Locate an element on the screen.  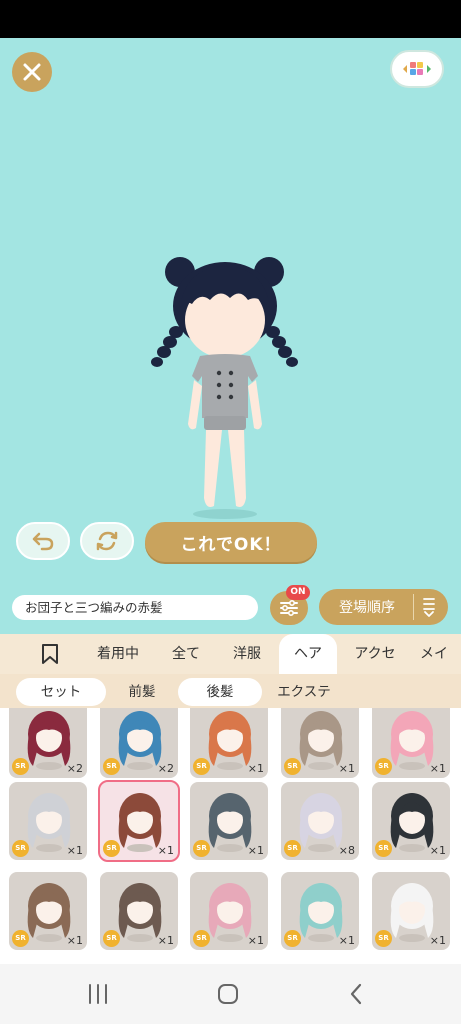
tab-wearing: 着用中 is located at coordinates (118, 654).